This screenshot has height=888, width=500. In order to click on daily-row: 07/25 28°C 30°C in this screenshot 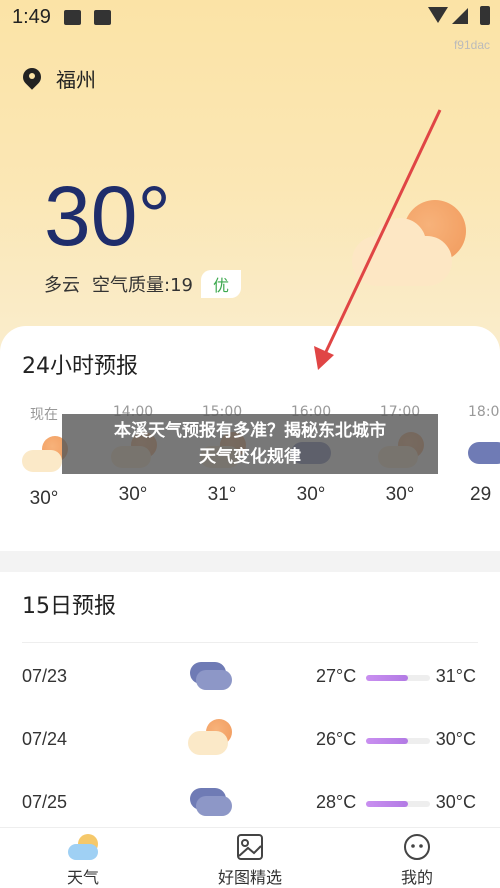, I will do `click(250, 806)`.